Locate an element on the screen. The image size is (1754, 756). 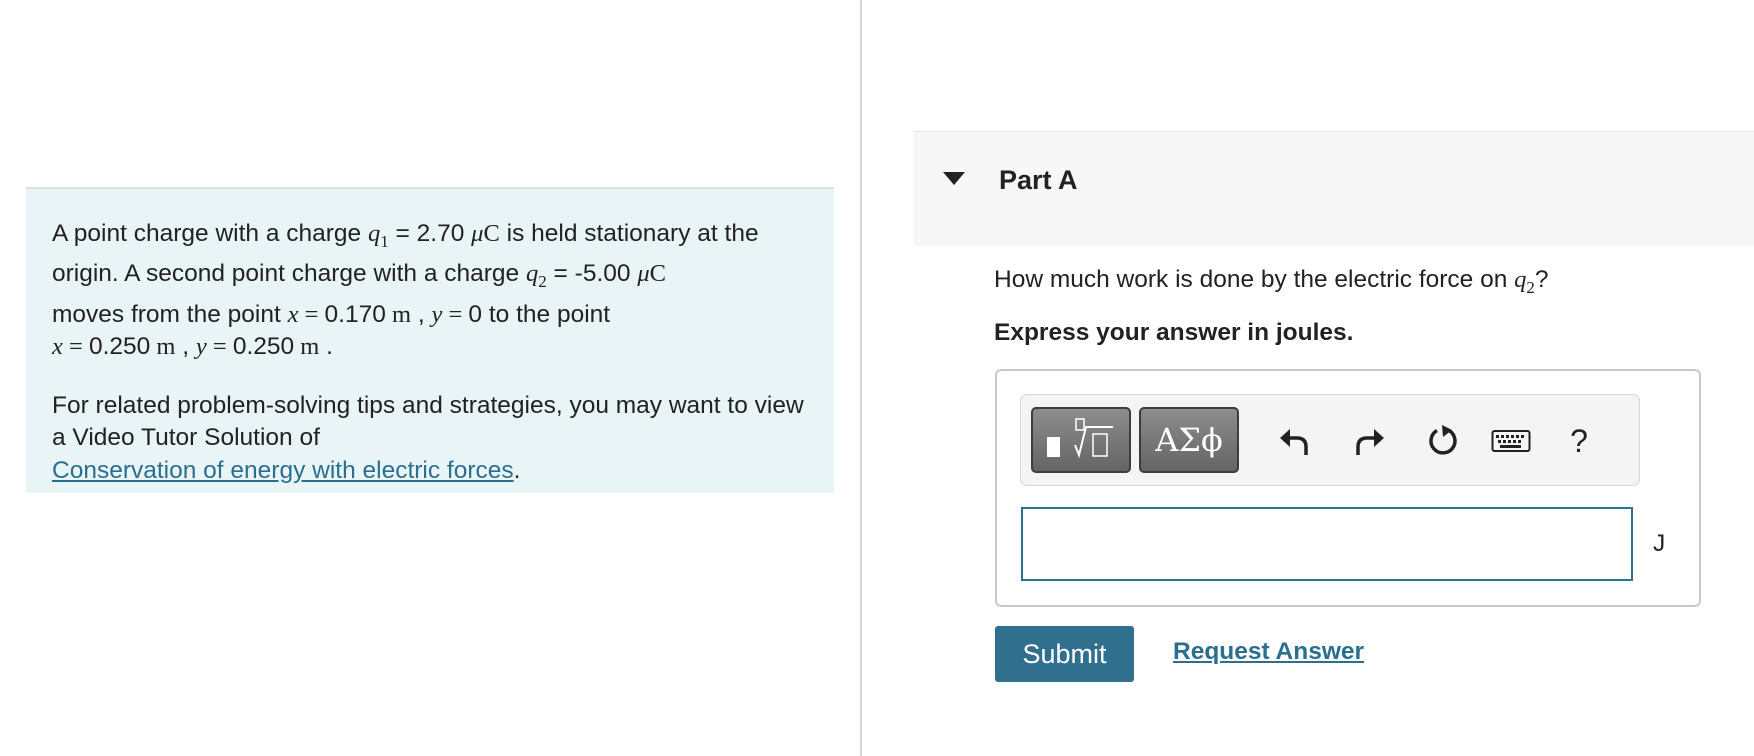
templates-button is located at coordinates (1081, 440).